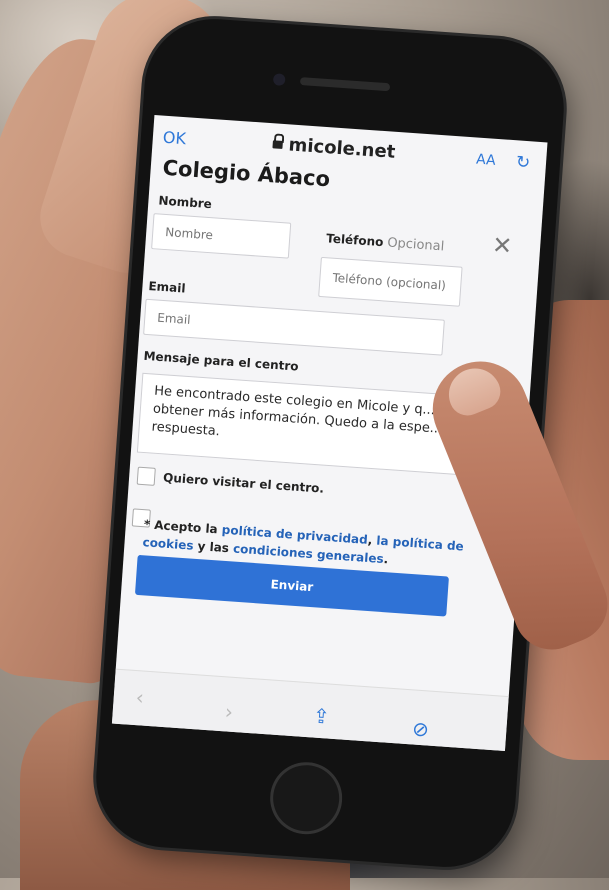  I want to click on privacy-suffix: ., so click(386, 559).